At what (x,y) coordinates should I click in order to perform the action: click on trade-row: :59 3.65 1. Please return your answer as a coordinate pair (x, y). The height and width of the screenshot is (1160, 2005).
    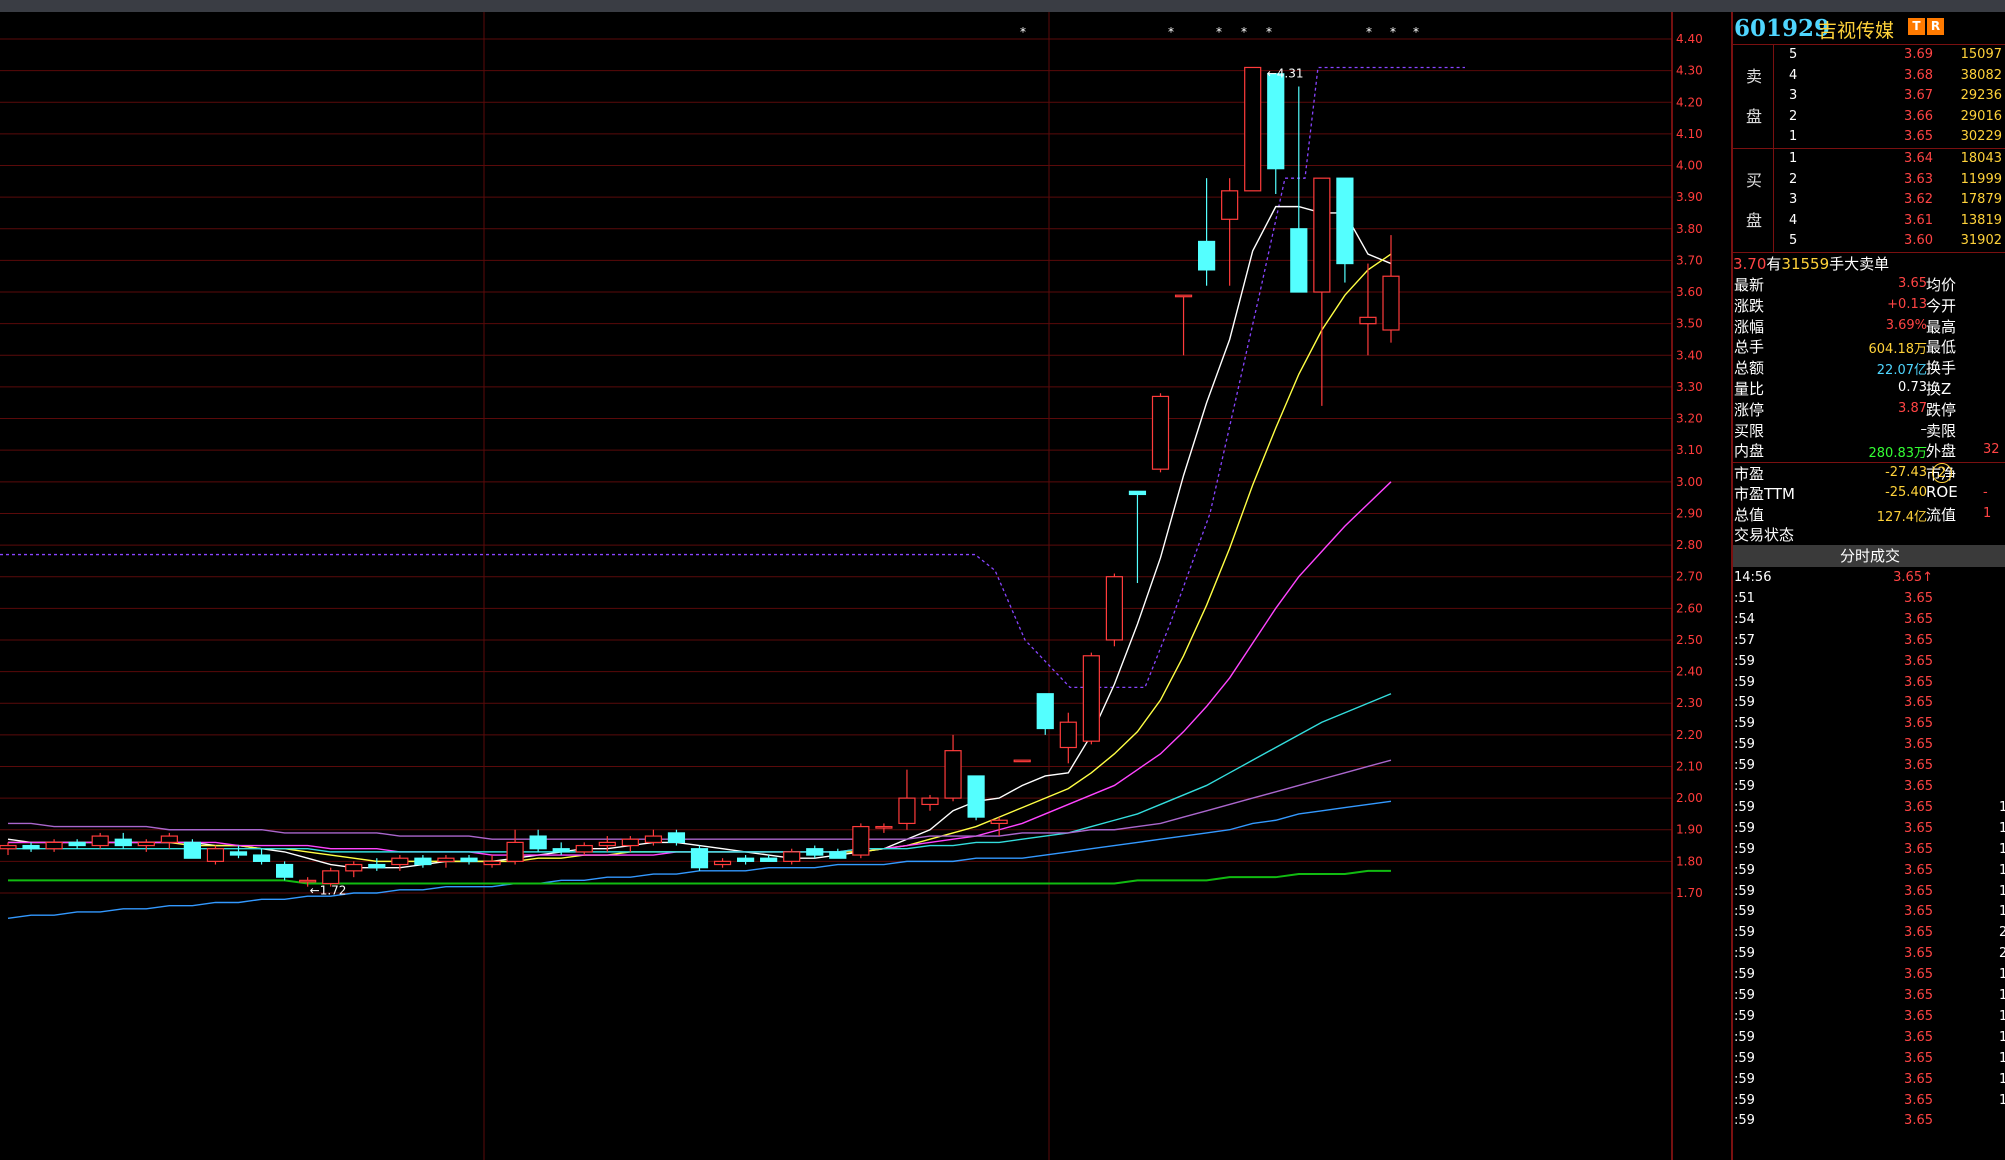
    Looking at the image, I should click on (1869, 998).